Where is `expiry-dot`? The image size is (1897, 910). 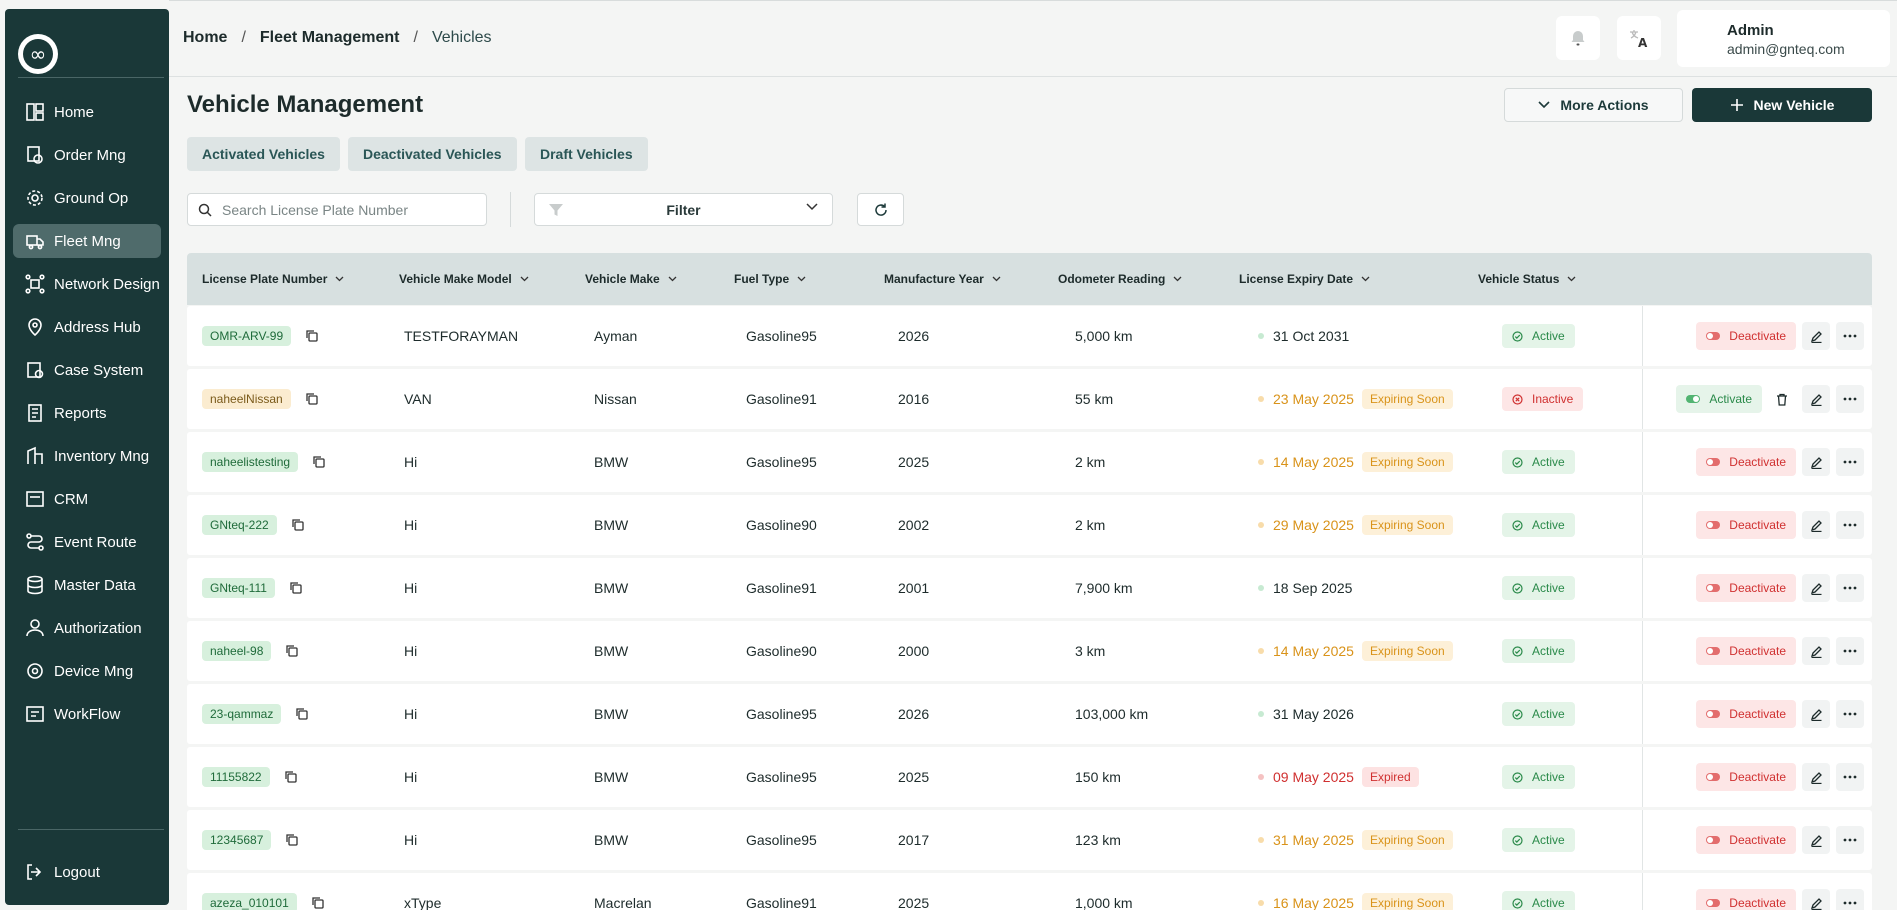 expiry-dot is located at coordinates (1261, 336).